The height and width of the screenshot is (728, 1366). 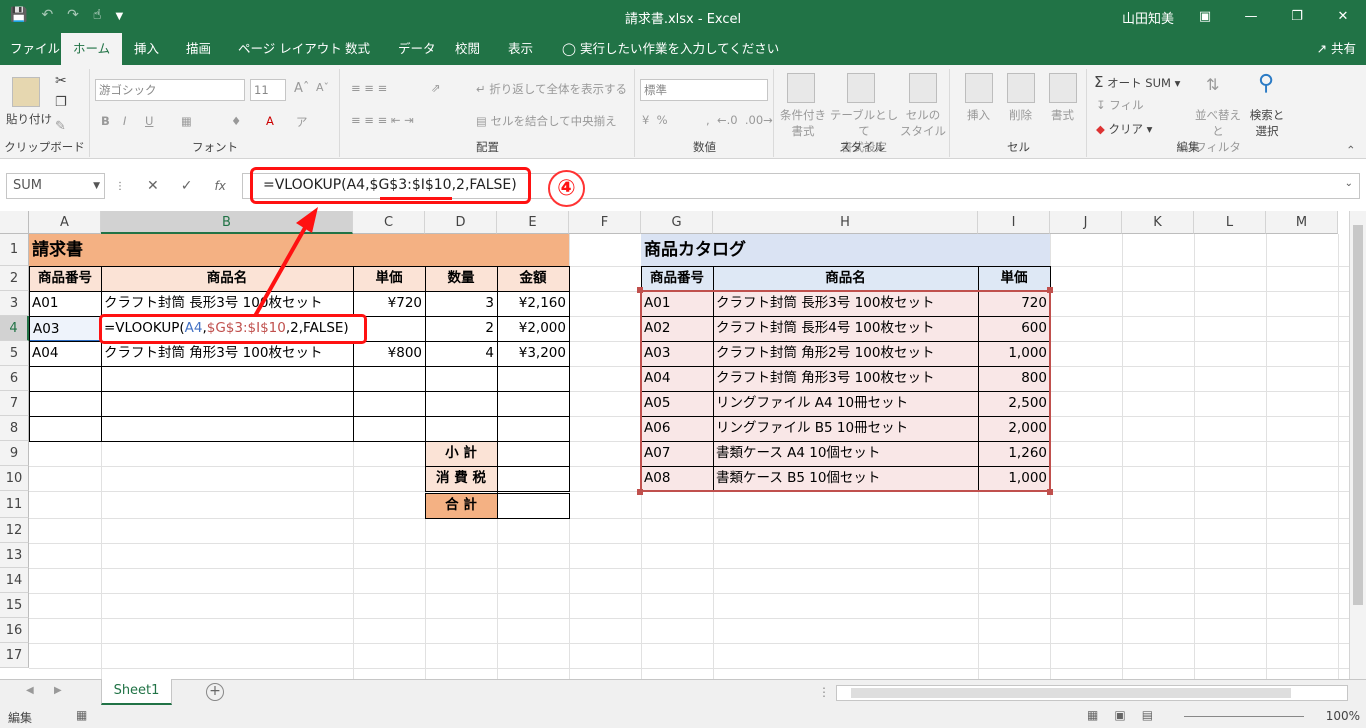 What do you see at coordinates (61, 81) in the screenshot?
I see `cut-icon: ✂` at bounding box center [61, 81].